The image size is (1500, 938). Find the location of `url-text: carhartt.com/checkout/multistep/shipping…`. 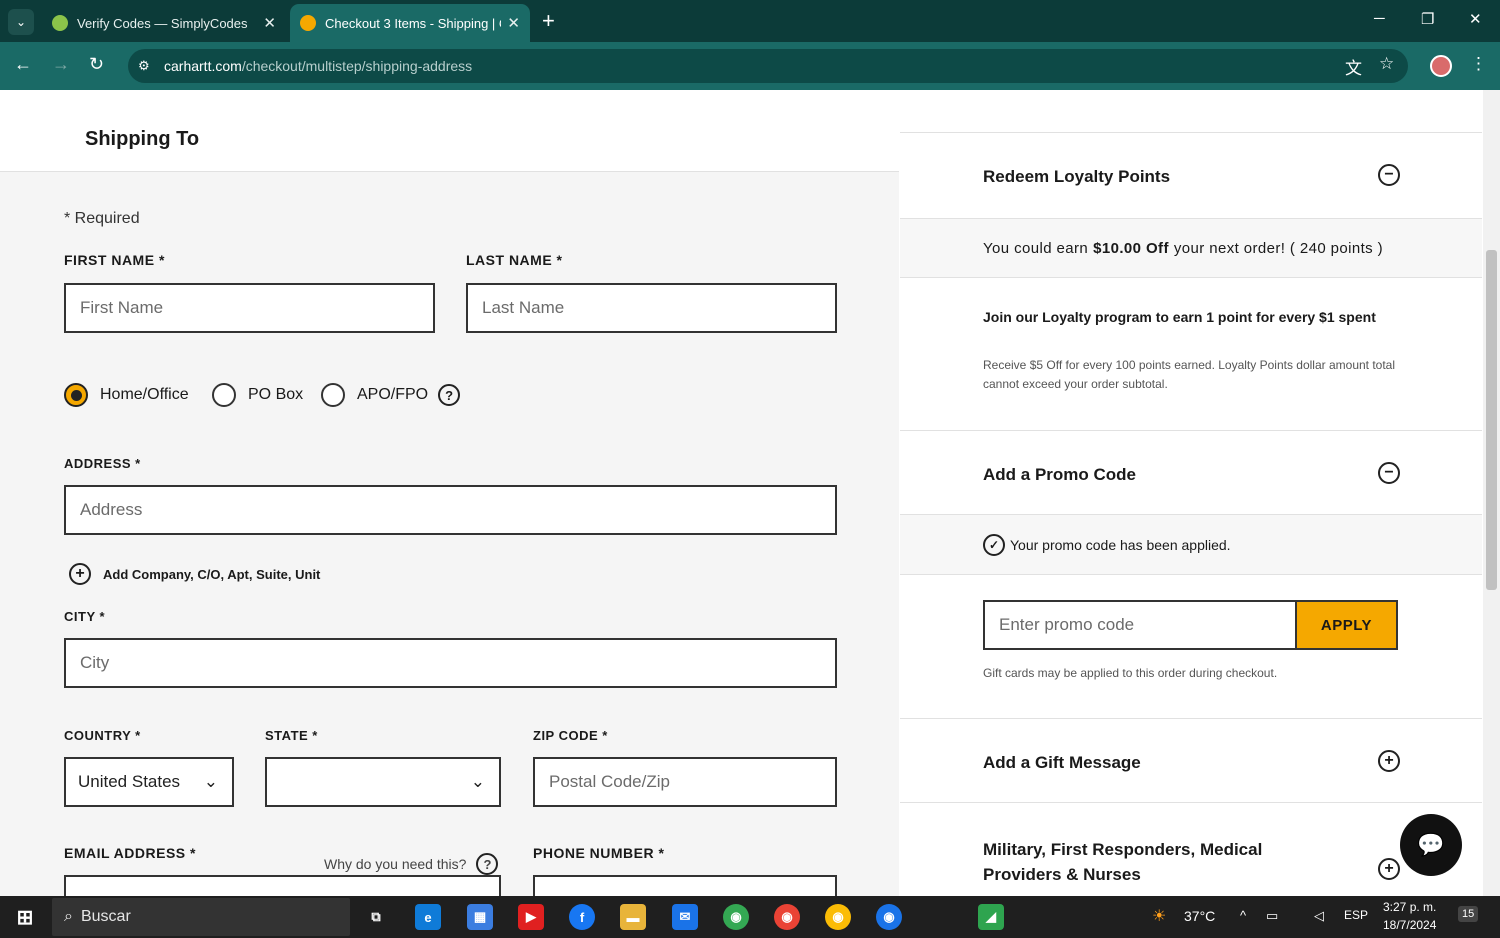

url-text: carhartt.com/checkout/multistep/shipping… is located at coordinates (318, 66).